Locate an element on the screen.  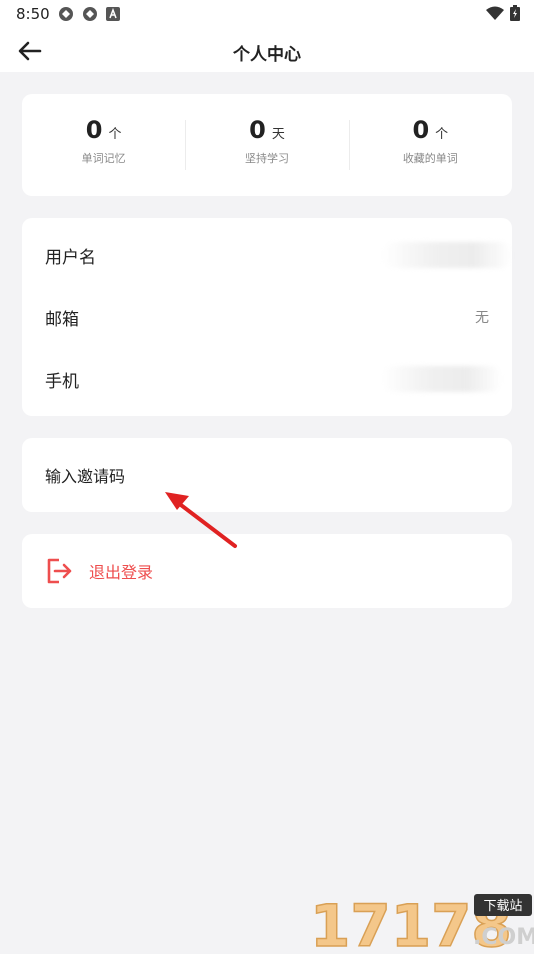
watermark-graphic: 17178 下载站 .COM is located at coordinates (421, 922).